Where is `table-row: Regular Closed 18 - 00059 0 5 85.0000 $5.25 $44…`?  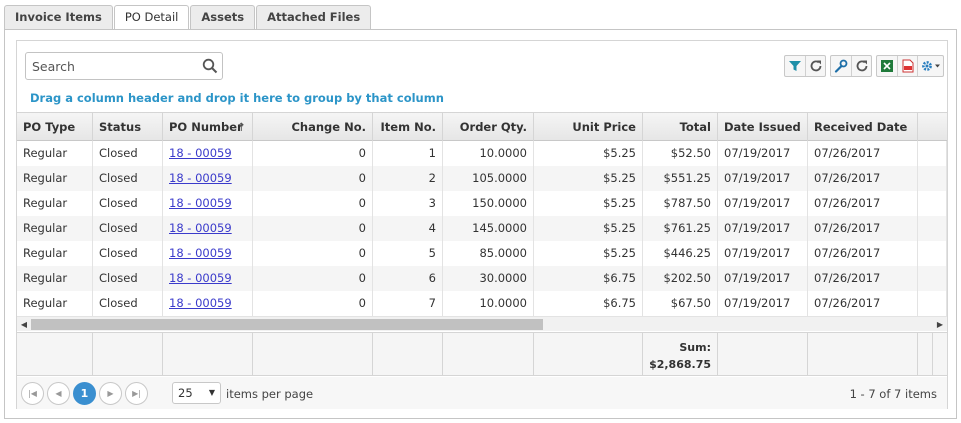 table-row: Regular Closed 18 - 00059 0 5 85.0000 $5.25 $44… is located at coordinates (482, 253).